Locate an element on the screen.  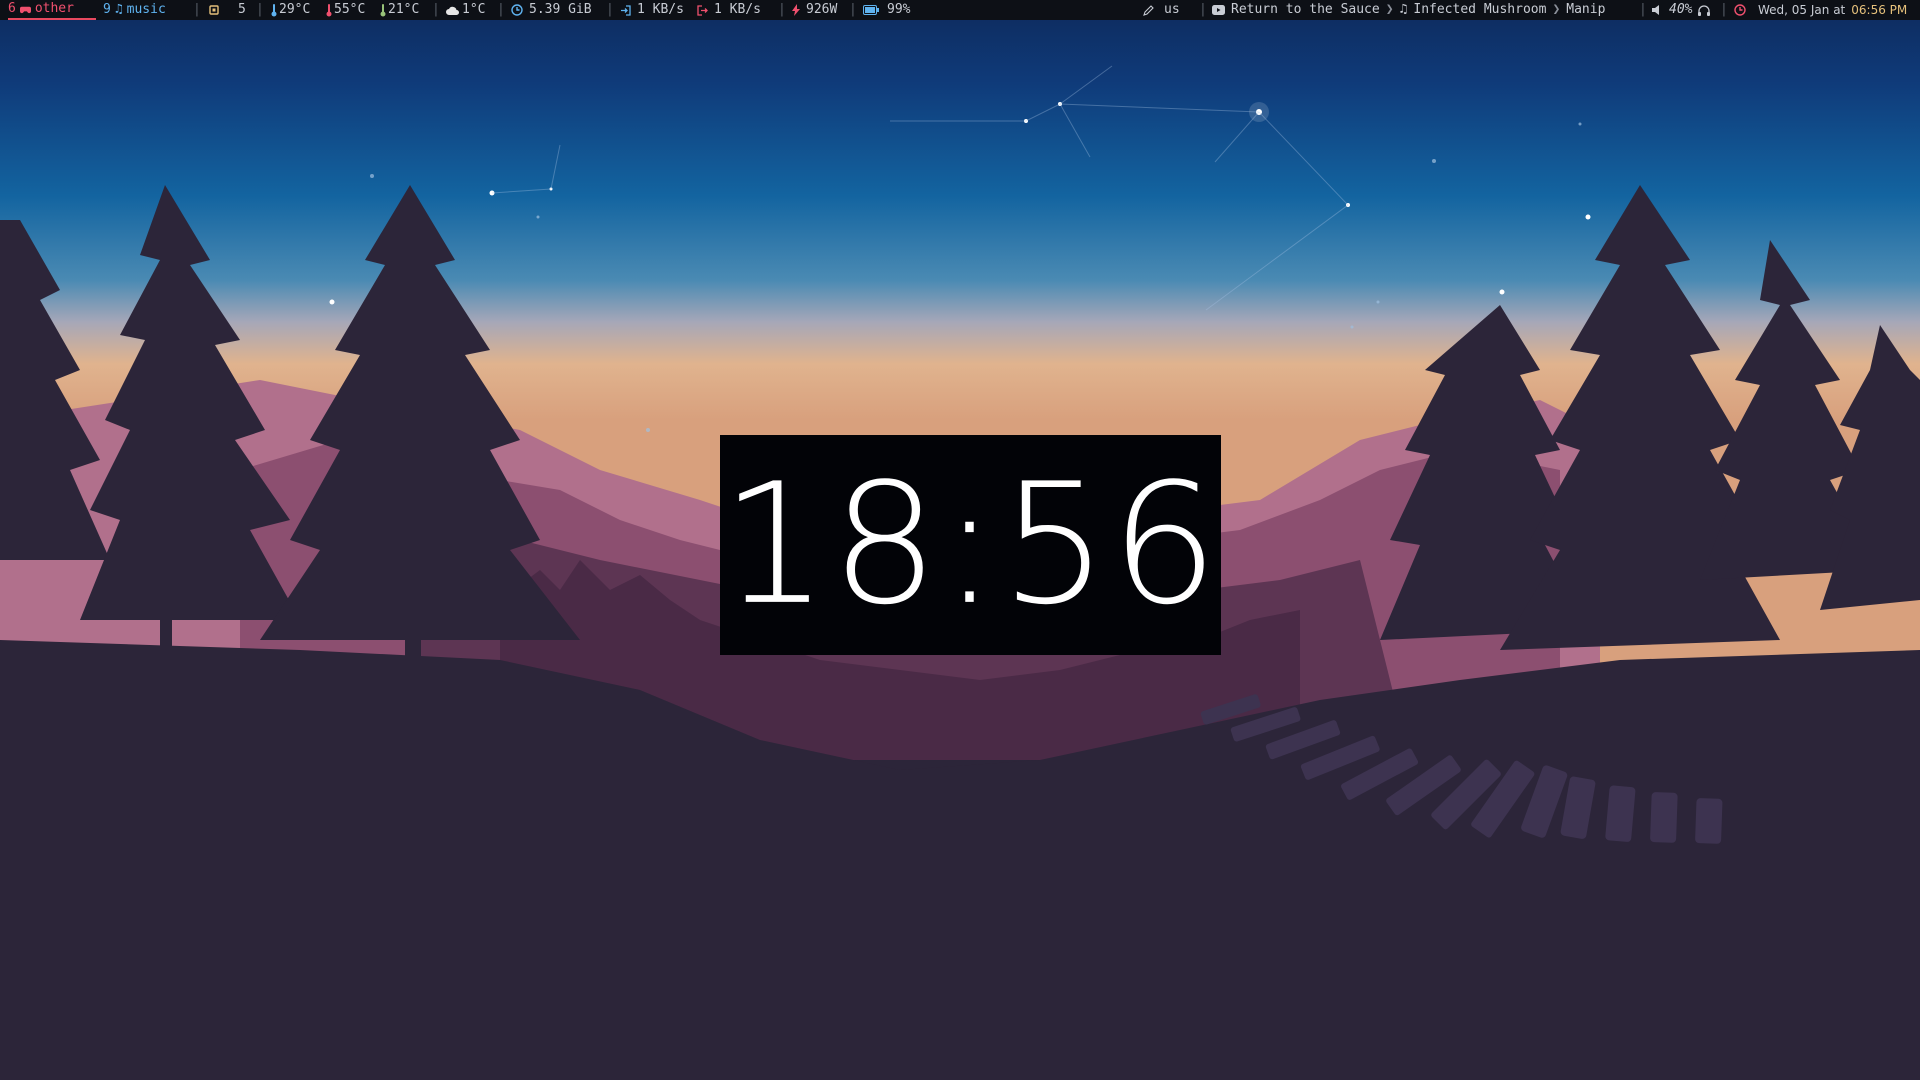
workspace-label: other is located at coordinates (54, 8).